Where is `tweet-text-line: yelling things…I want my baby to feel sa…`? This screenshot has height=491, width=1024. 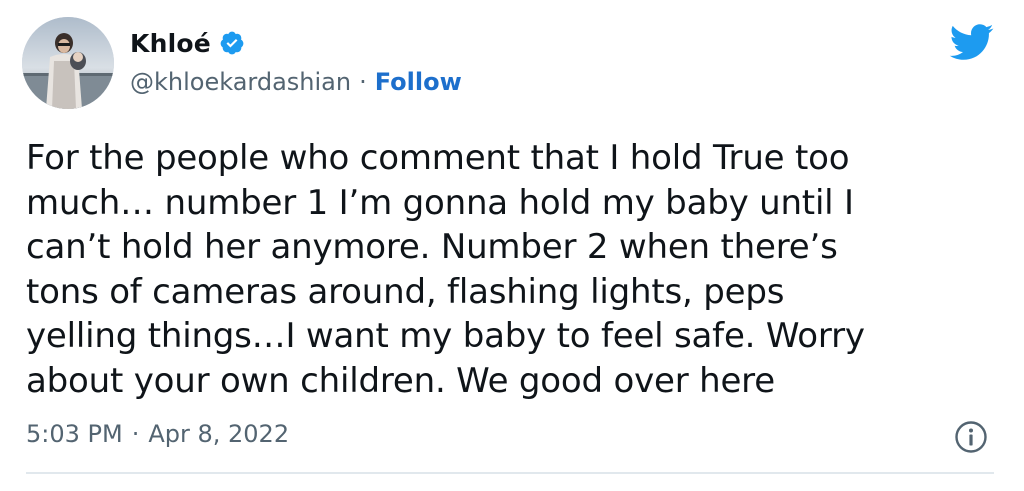 tweet-text-line: yelling things…I want my baby to feel sa… is located at coordinates (445, 336).